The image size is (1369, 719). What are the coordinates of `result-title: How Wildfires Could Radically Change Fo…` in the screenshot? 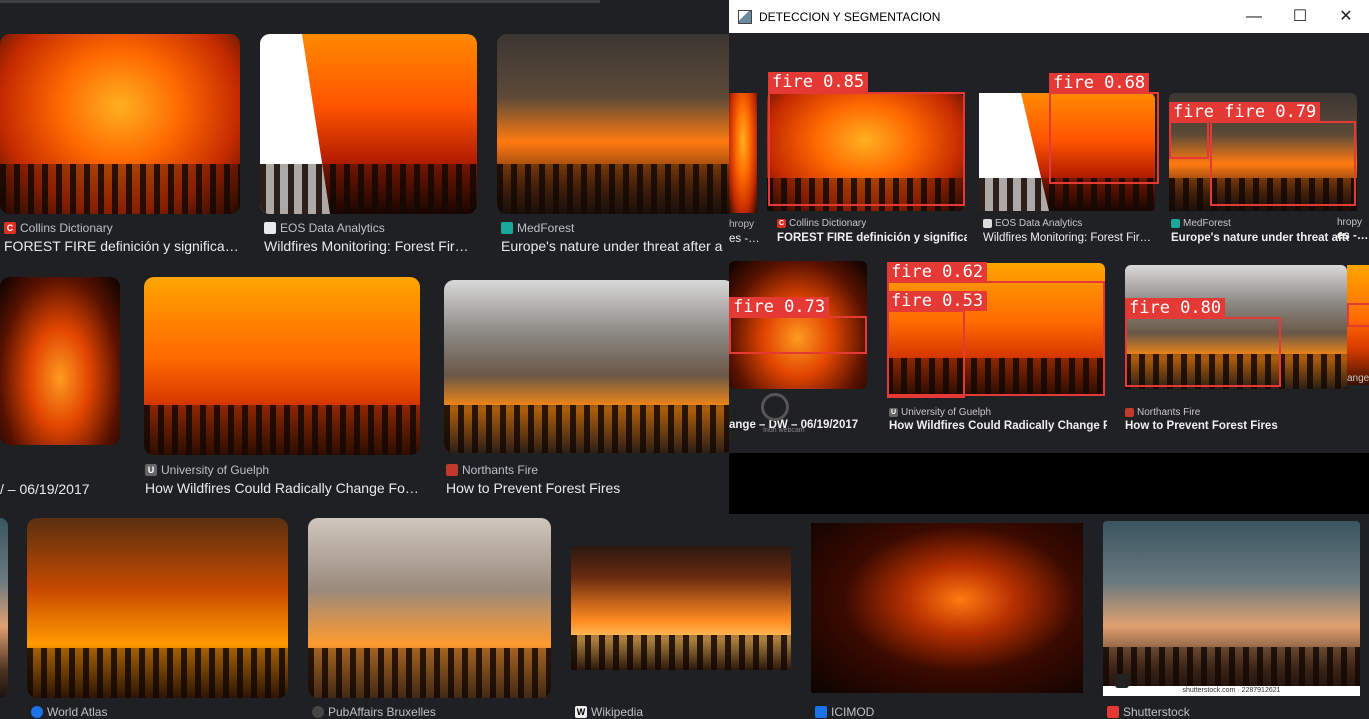 It's located at (283, 488).